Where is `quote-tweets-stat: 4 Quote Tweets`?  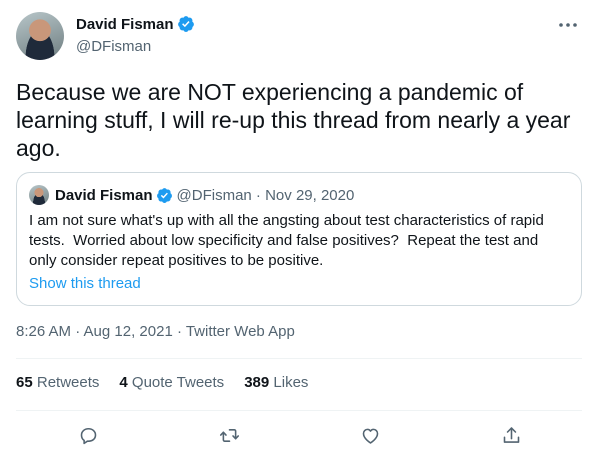
quote-tweets-stat: 4 Quote Tweets is located at coordinates (171, 382).